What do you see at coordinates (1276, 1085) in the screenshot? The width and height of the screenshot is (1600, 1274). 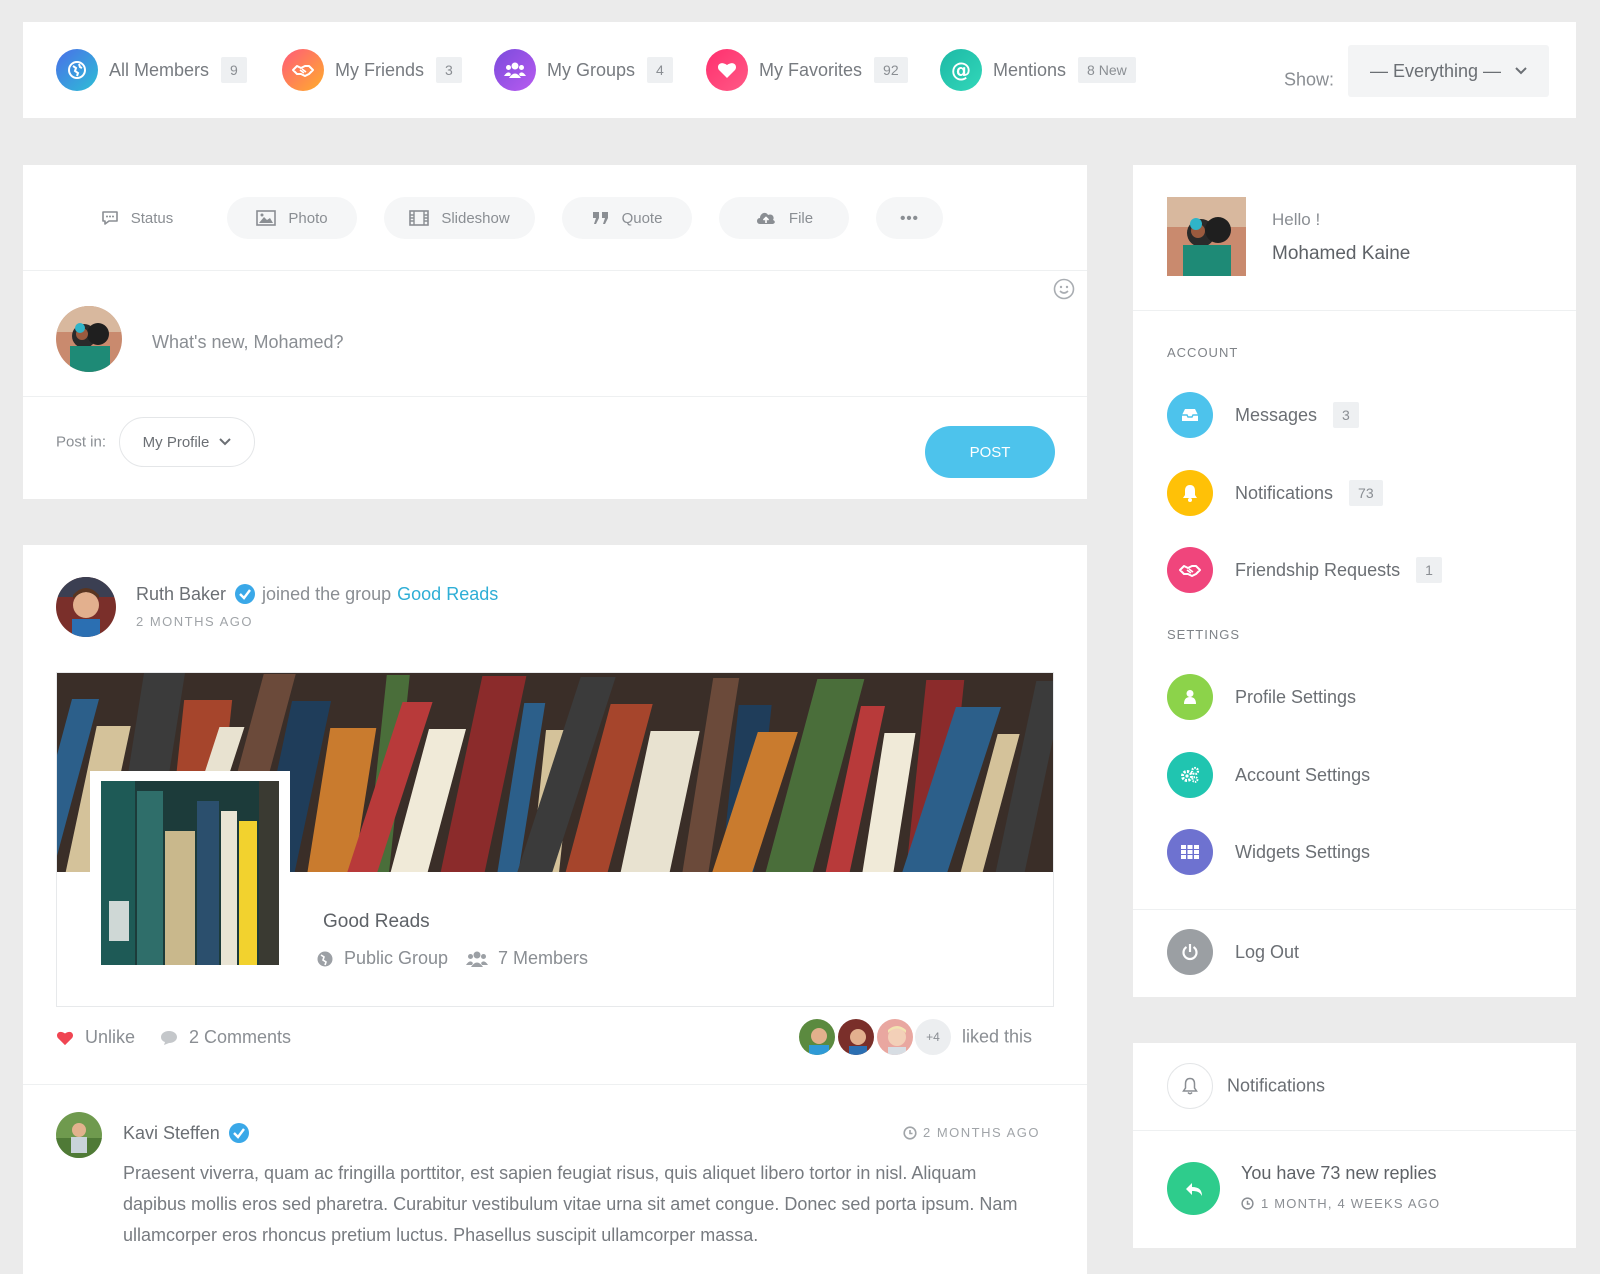 I see `widget-title: Notifications` at bounding box center [1276, 1085].